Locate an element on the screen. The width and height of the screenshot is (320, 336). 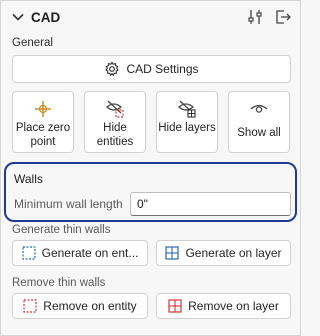
panel-header: CAD is located at coordinates (151, 17).